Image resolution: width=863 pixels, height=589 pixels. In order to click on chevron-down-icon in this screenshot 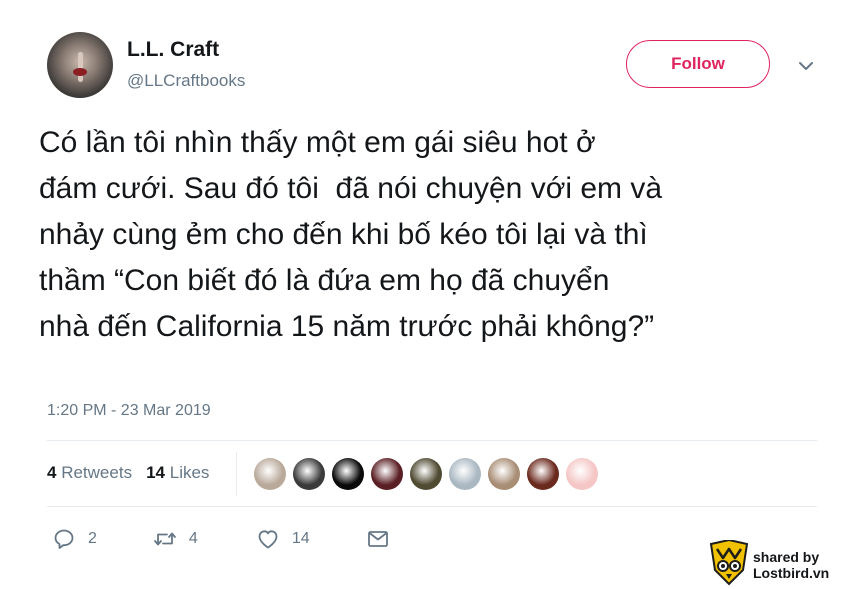, I will do `click(806, 66)`.